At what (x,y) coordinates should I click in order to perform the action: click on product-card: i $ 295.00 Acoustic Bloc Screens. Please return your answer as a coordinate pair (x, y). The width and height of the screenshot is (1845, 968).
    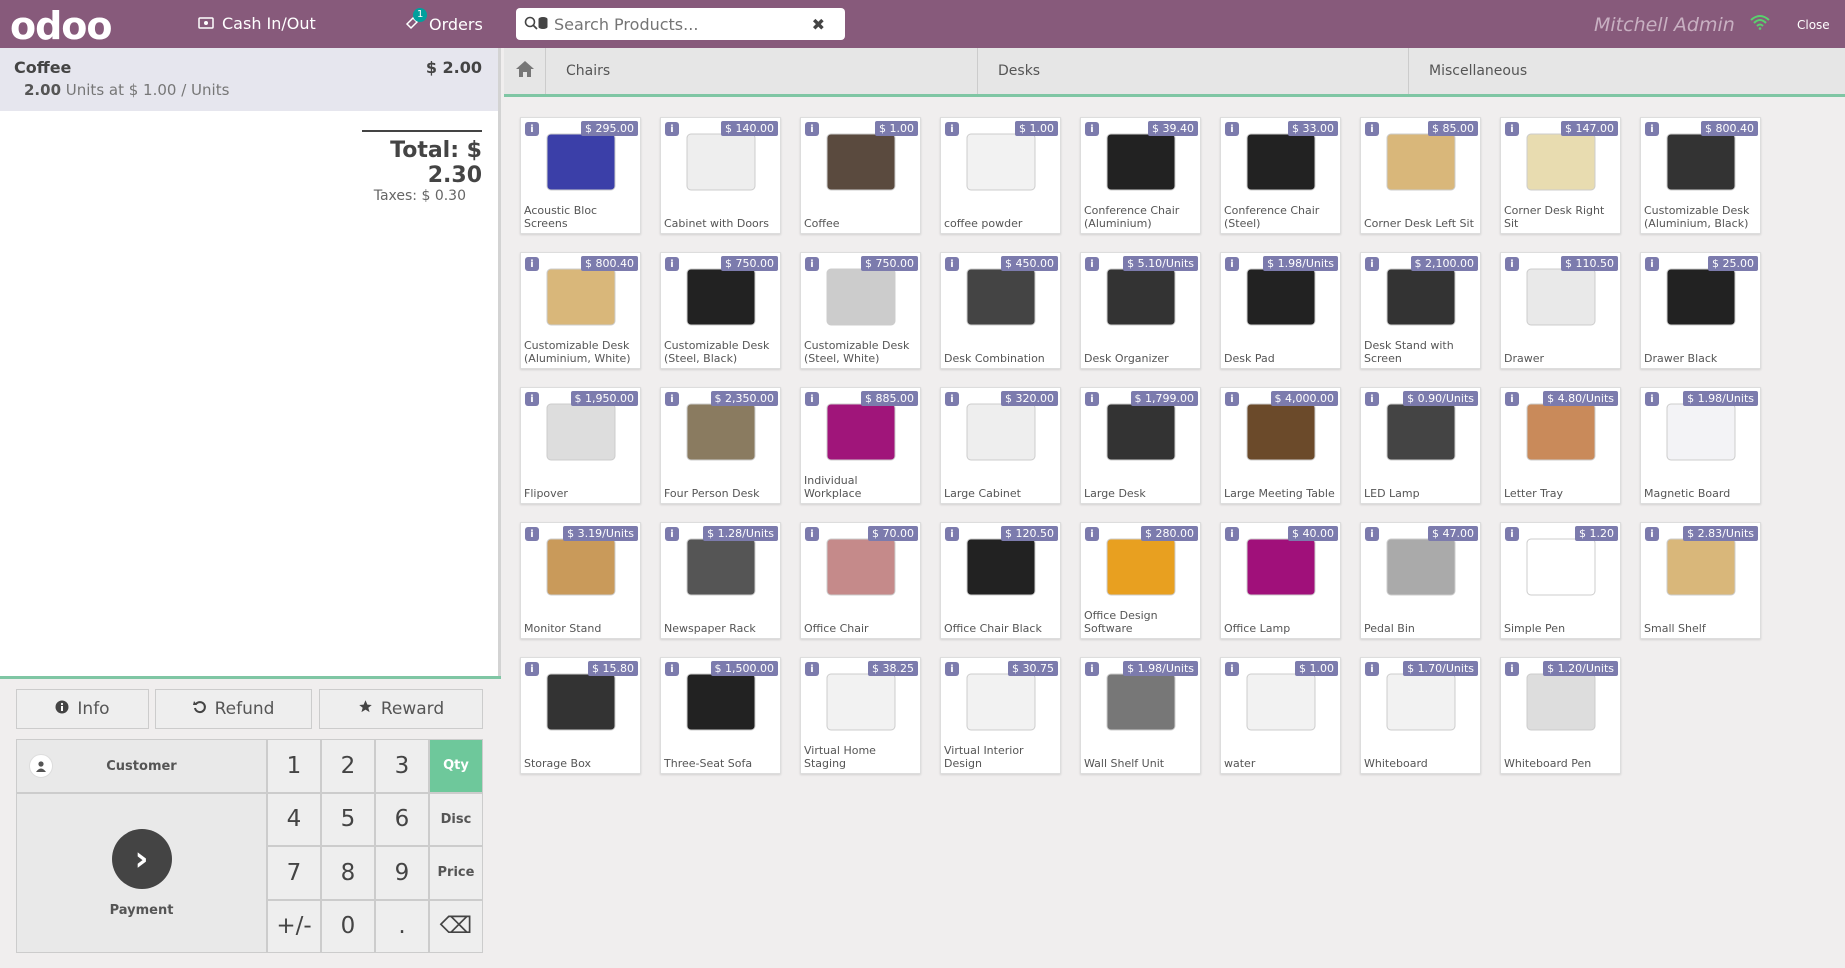
    Looking at the image, I should click on (580, 175).